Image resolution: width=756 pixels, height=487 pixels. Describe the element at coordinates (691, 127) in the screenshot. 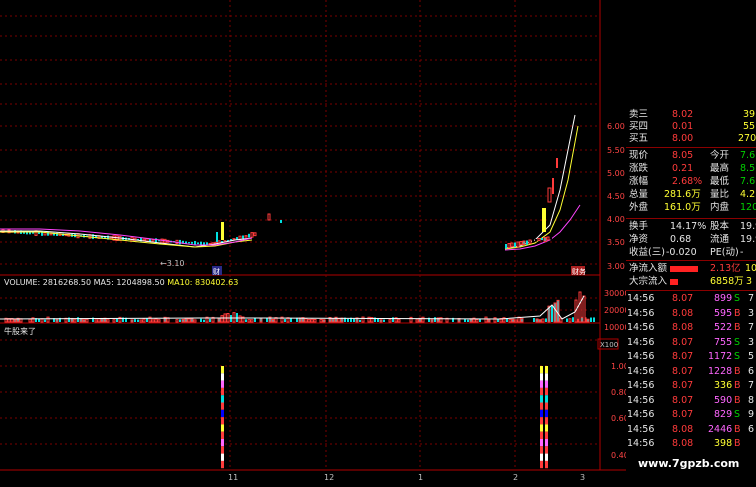

I see `buy4-row: 买四 0.01 55` at that location.